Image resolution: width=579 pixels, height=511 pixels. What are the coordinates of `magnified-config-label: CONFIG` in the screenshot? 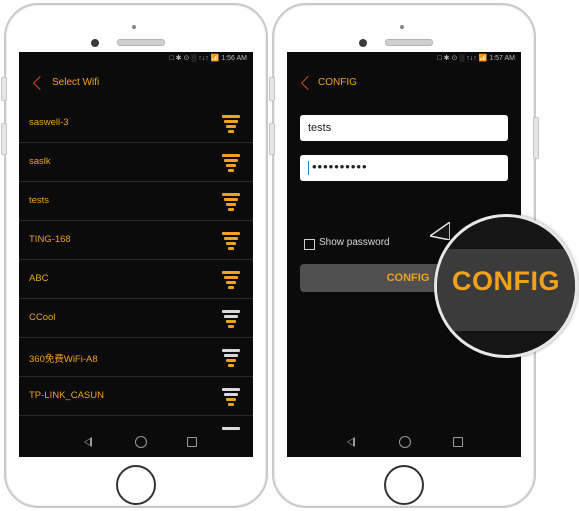 It's located at (506, 281).